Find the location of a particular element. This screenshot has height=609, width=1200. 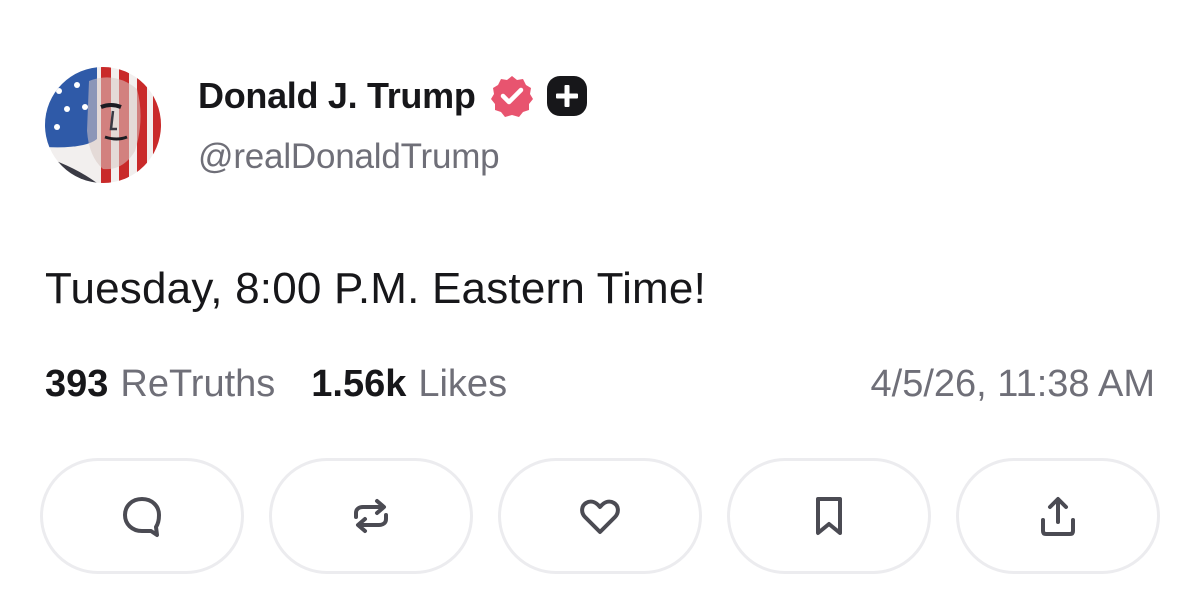

repost-icon is located at coordinates (371, 516).